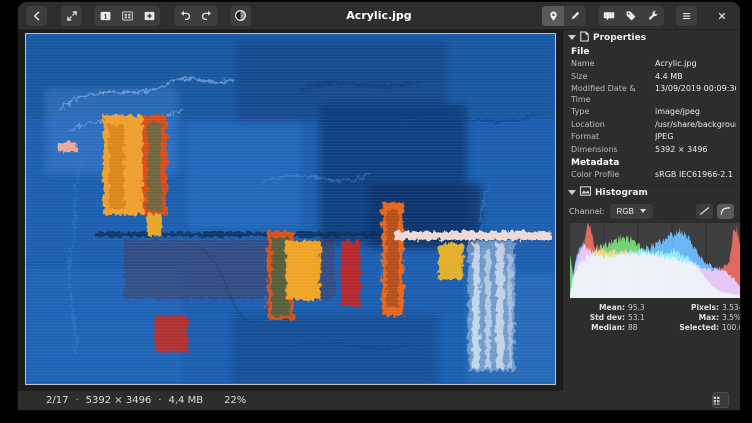 This screenshot has height=423, width=752. Describe the element at coordinates (627, 76) in the screenshot. I see `property-row-size: Size 4.4 MB` at that location.